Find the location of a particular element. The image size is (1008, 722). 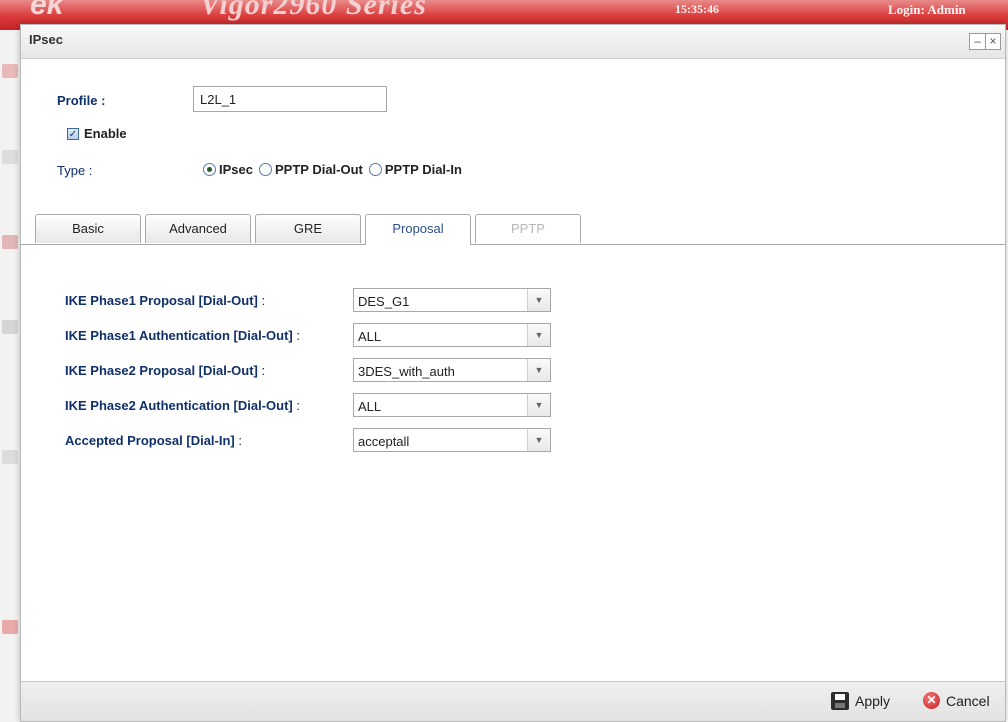

radio-label: IPsec is located at coordinates (236, 169).